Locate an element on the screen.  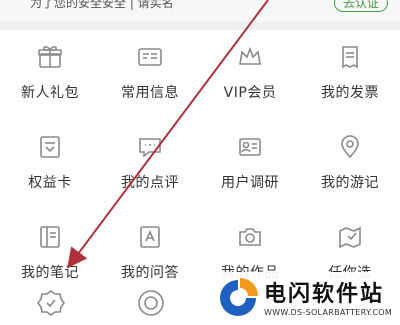
banner-text: 为了您的安全安全 | 请实名 is located at coordinates (102, 5).